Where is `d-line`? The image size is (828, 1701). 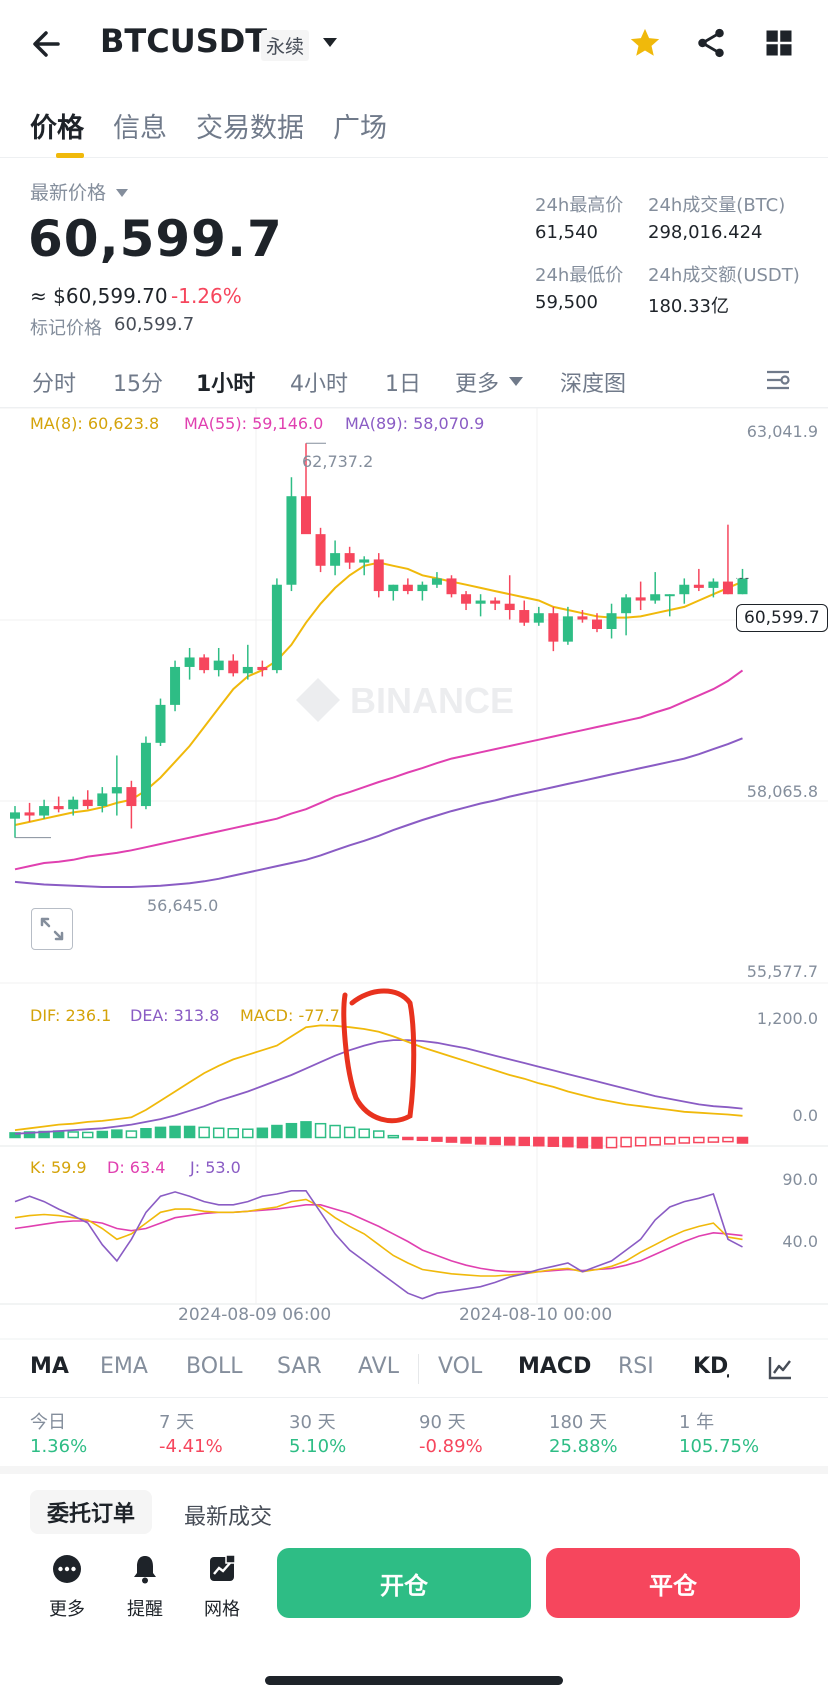 d-line is located at coordinates (378, 1238).